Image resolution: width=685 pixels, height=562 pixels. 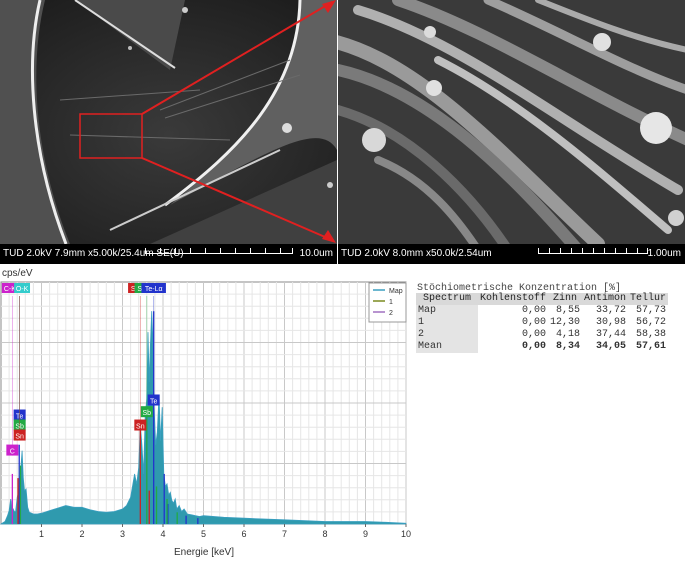 What do you see at coordinates (611, 346) in the screenshot?
I see `quant-cell: 34,05` at bounding box center [611, 346].